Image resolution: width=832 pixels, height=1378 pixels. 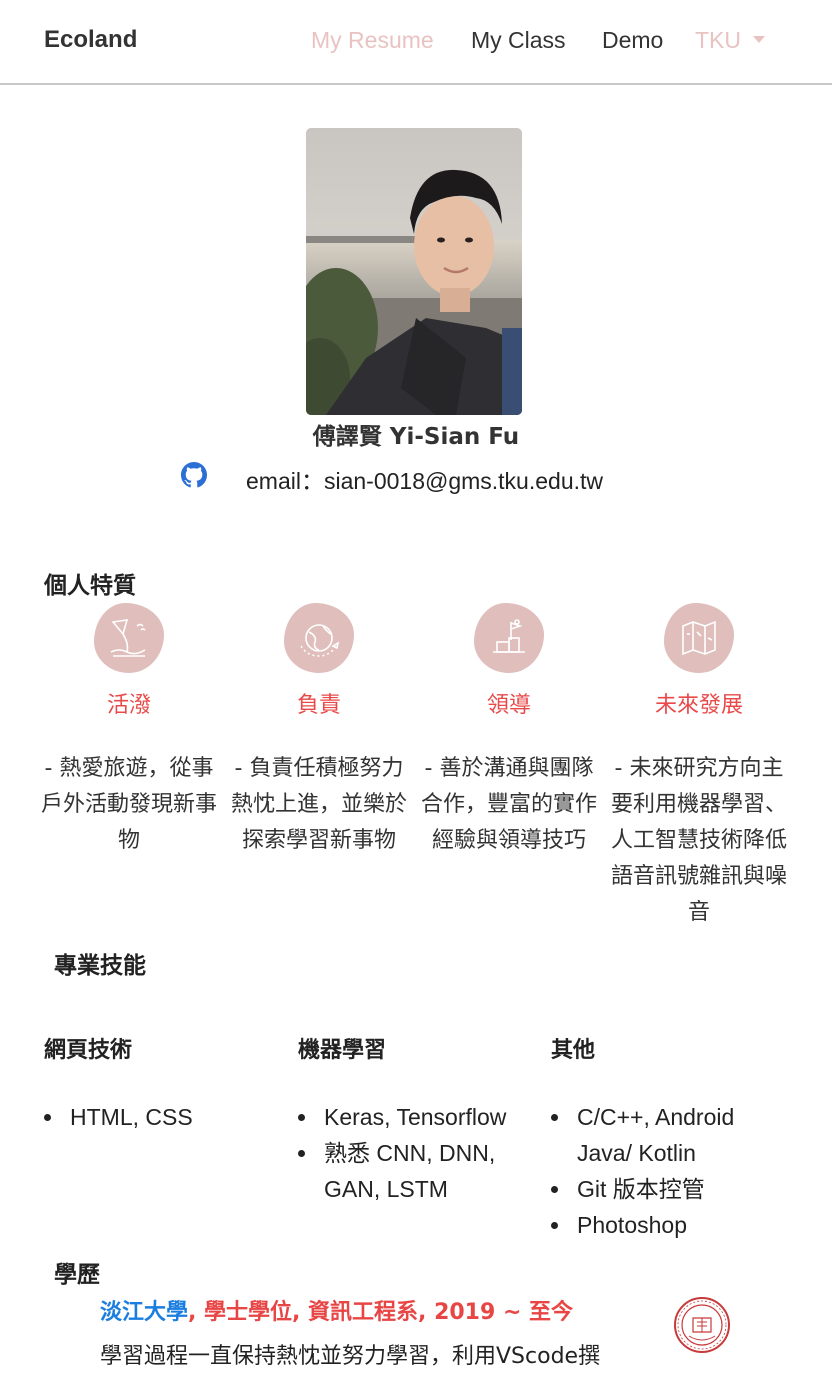 What do you see at coordinates (698, 840) in the screenshot?
I see `trait-desc: - 未來研究方向主要利用機器學習、人工智慧技術降低語音訊號雜訊與噪音` at bounding box center [698, 840].